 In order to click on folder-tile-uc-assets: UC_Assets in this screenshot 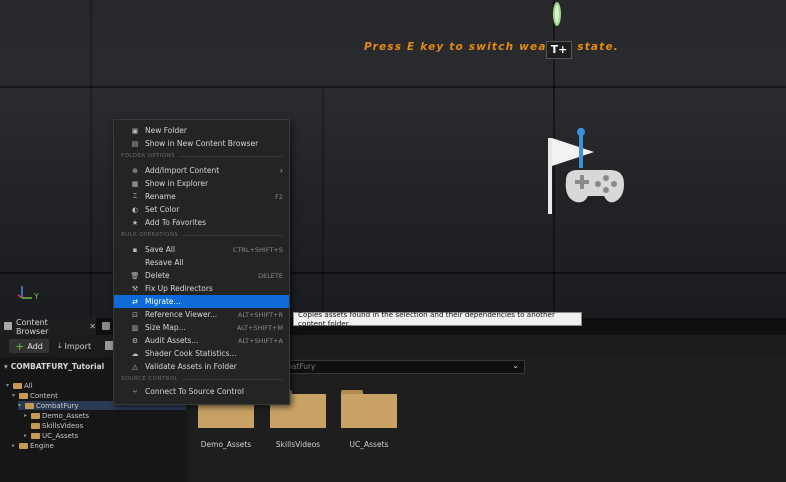, I will do `click(369, 419)`.